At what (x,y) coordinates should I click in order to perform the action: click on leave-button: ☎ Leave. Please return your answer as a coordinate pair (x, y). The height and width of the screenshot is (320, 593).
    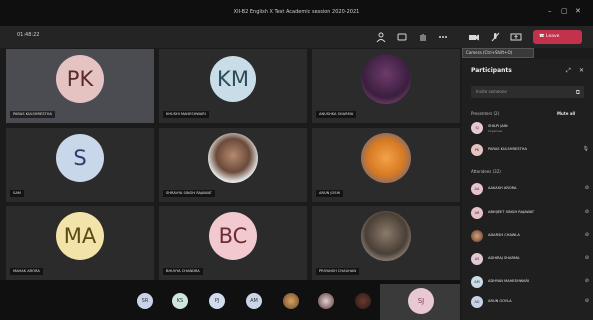
    Looking at the image, I should click on (557, 37).